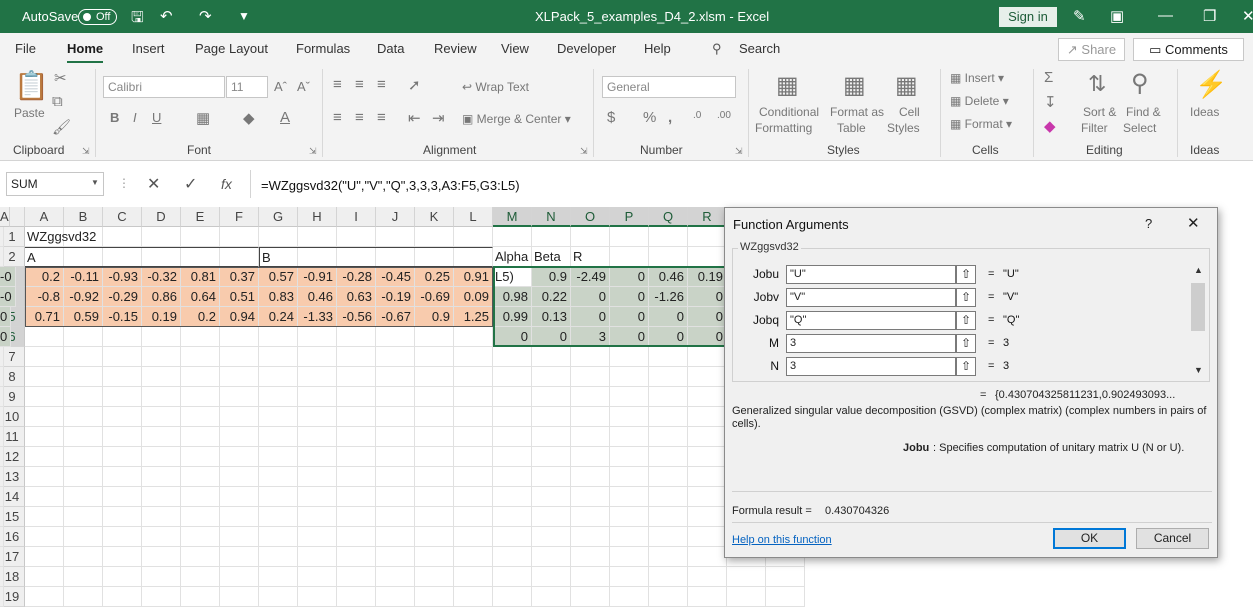  What do you see at coordinates (966, 343) in the screenshot?
I see `collapse-dialog-icon: ⇧` at bounding box center [966, 343].